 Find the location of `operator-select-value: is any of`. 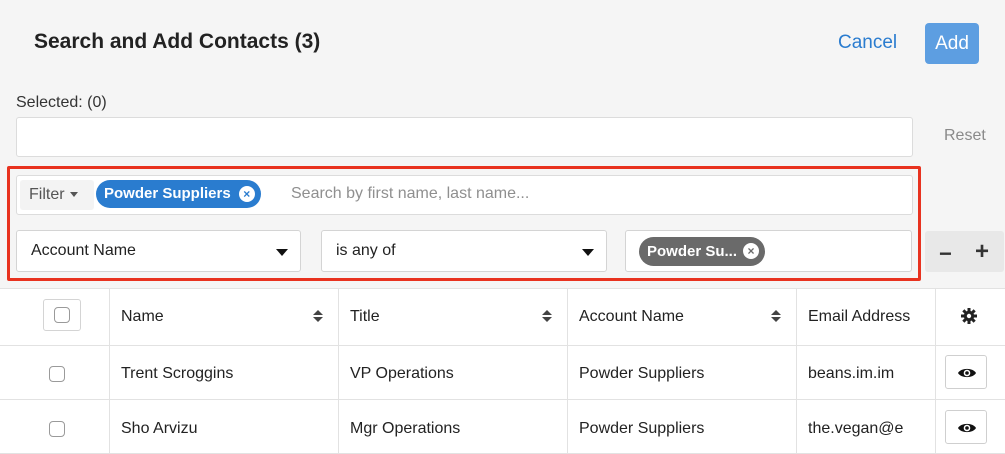

operator-select-value: is any of is located at coordinates (366, 250).